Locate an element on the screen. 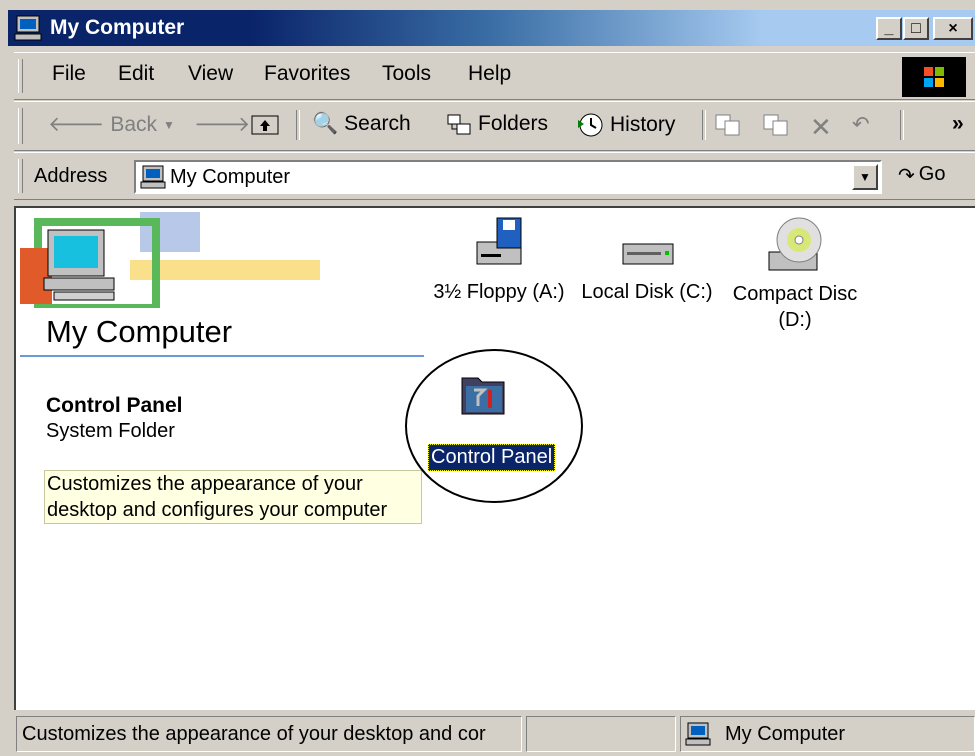 The image size is (975, 756). menu-tools: Tools is located at coordinates (406, 74).